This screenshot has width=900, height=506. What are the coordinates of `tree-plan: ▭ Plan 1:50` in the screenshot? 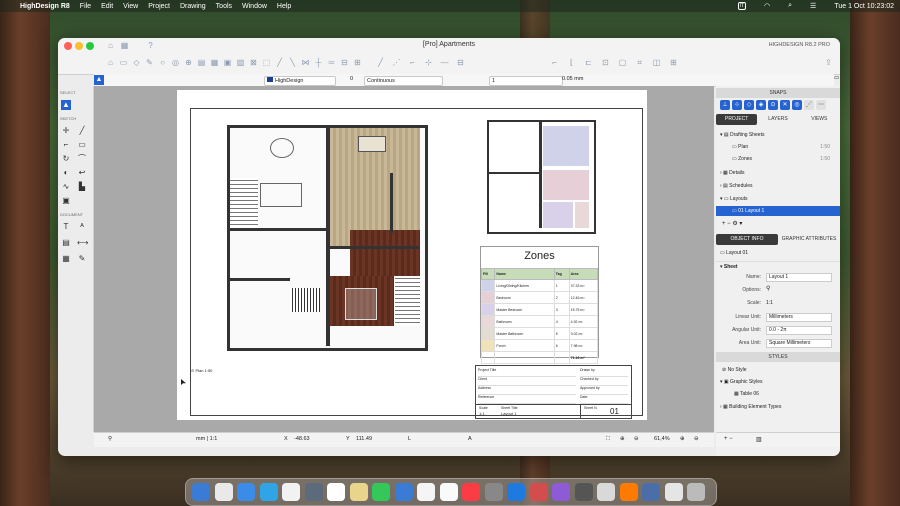 It's located at (778, 147).